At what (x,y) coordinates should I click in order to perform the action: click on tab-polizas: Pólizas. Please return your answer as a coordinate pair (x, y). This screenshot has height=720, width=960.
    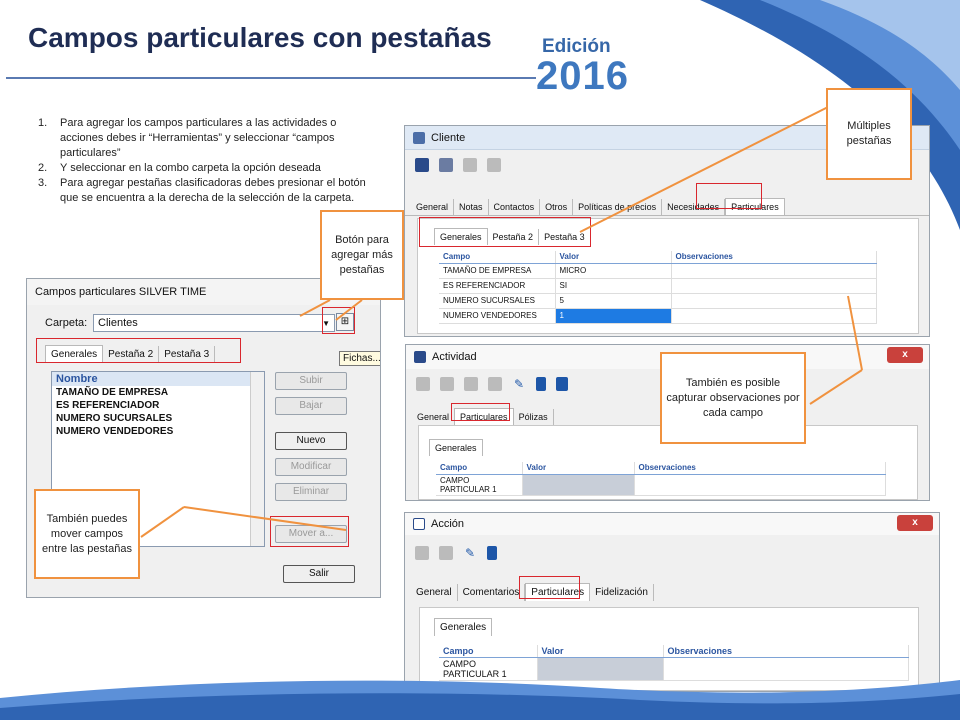
    Looking at the image, I should click on (534, 417).